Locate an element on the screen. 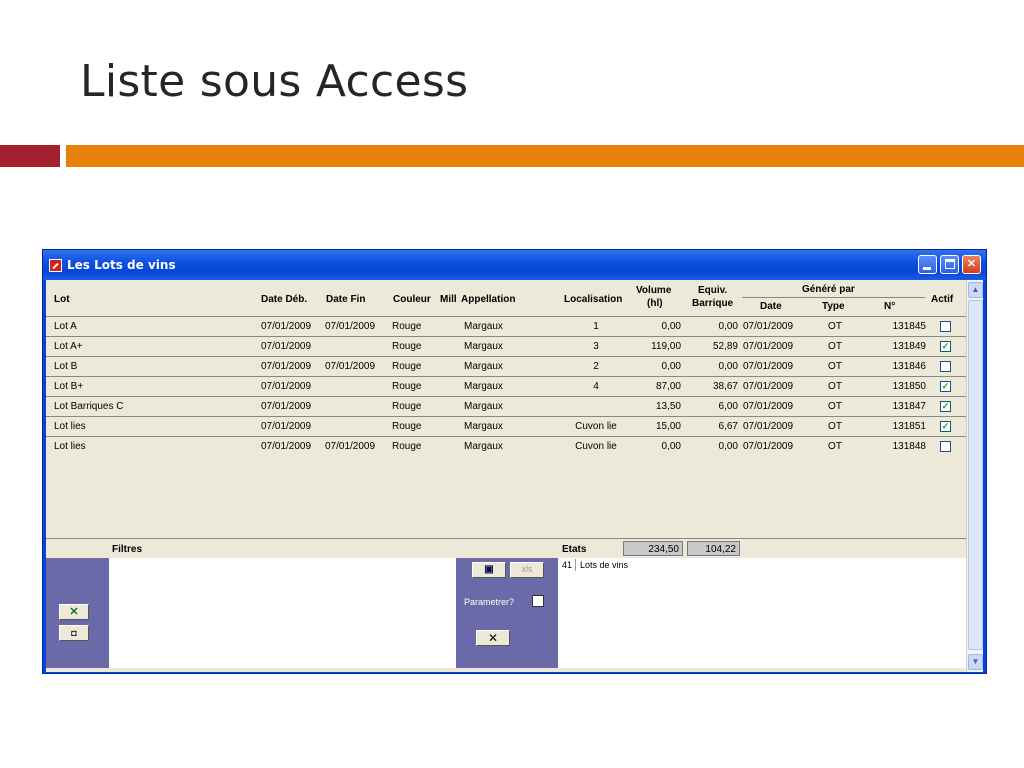 The height and width of the screenshot is (768, 1024). cell-equiv: 6,00 is located at coordinates (712, 406).